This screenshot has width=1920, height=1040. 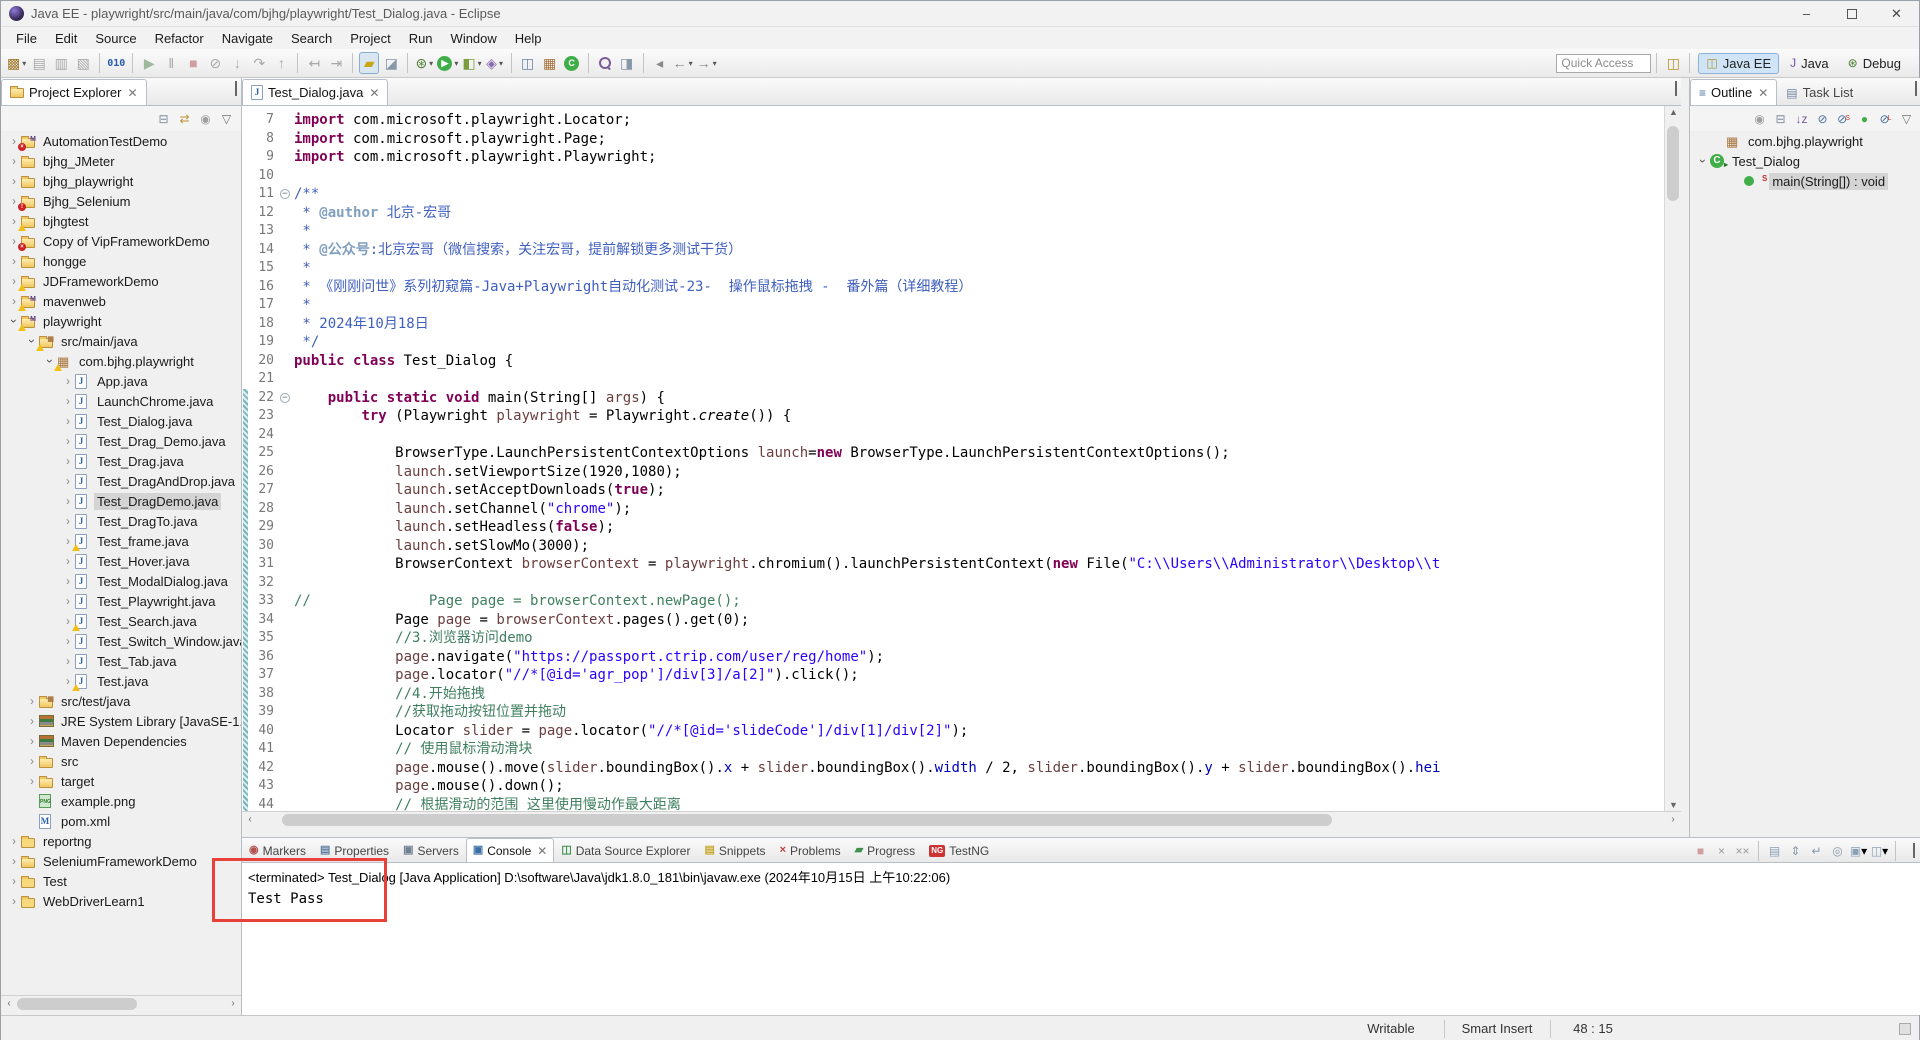 What do you see at coordinates (354, 850) in the screenshot?
I see `tab-properties: ▤ Properties` at bounding box center [354, 850].